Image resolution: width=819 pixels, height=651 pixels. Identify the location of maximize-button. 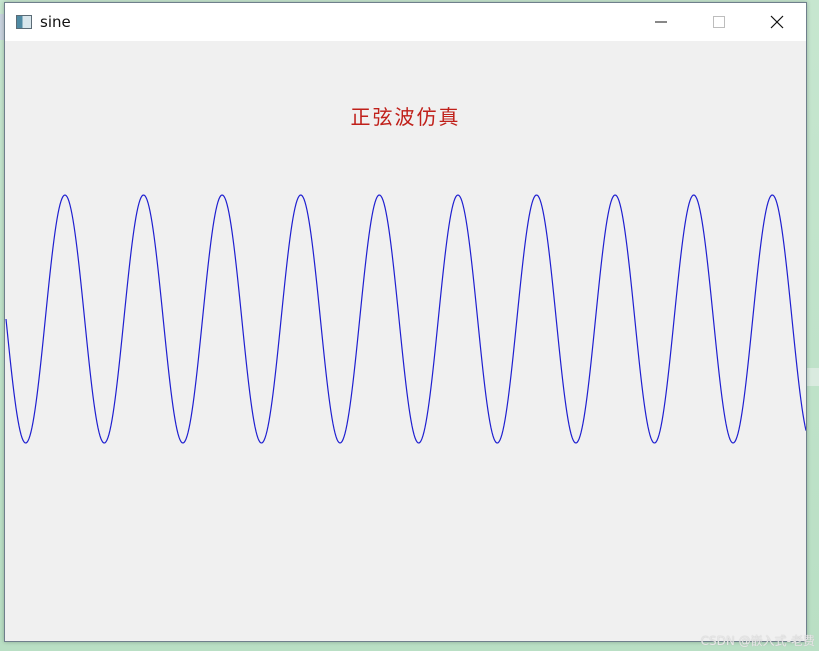
(719, 22).